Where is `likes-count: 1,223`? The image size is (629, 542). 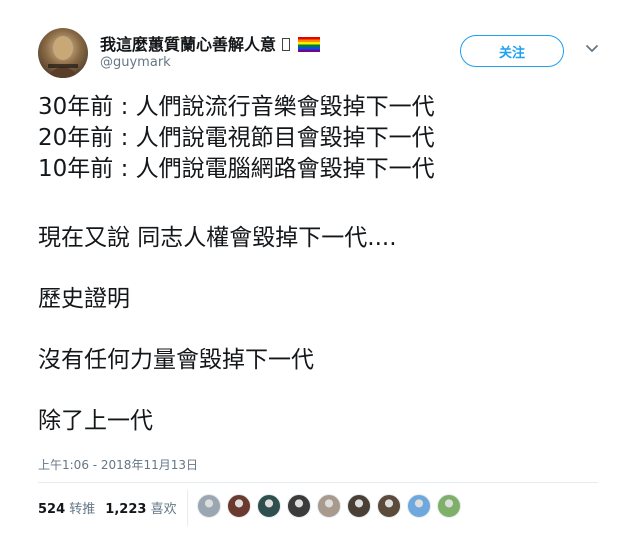
likes-count: 1,223 is located at coordinates (126, 509).